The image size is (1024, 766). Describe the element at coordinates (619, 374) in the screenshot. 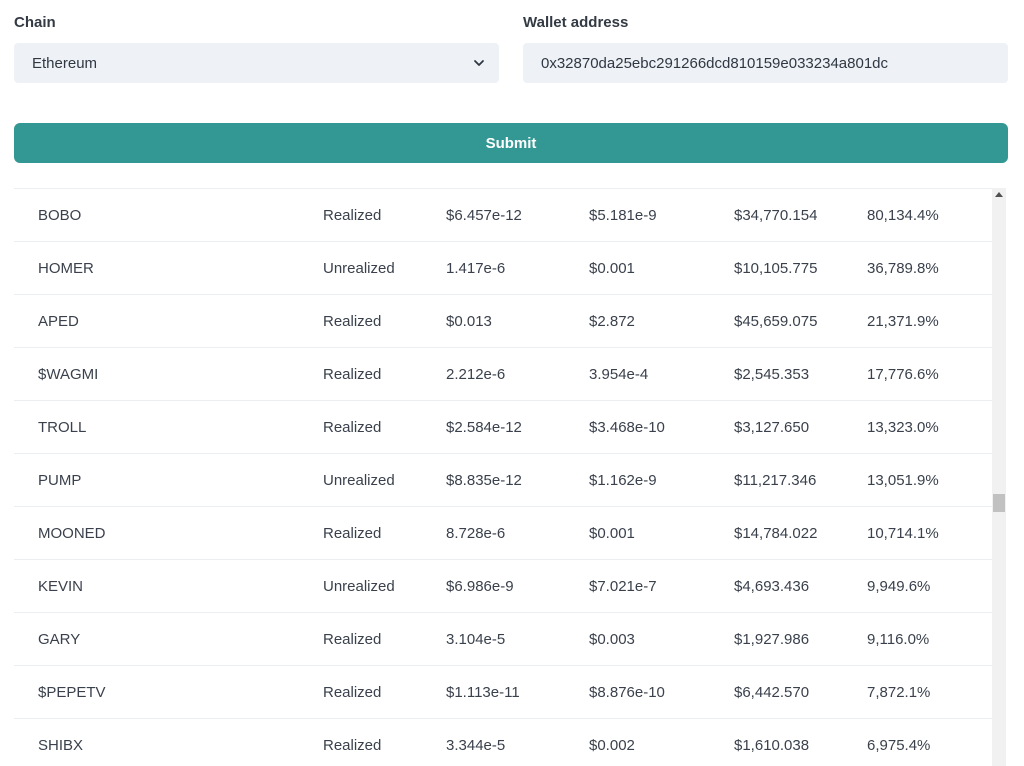

I see `sell-price-cell: 3.954e-4` at that location.